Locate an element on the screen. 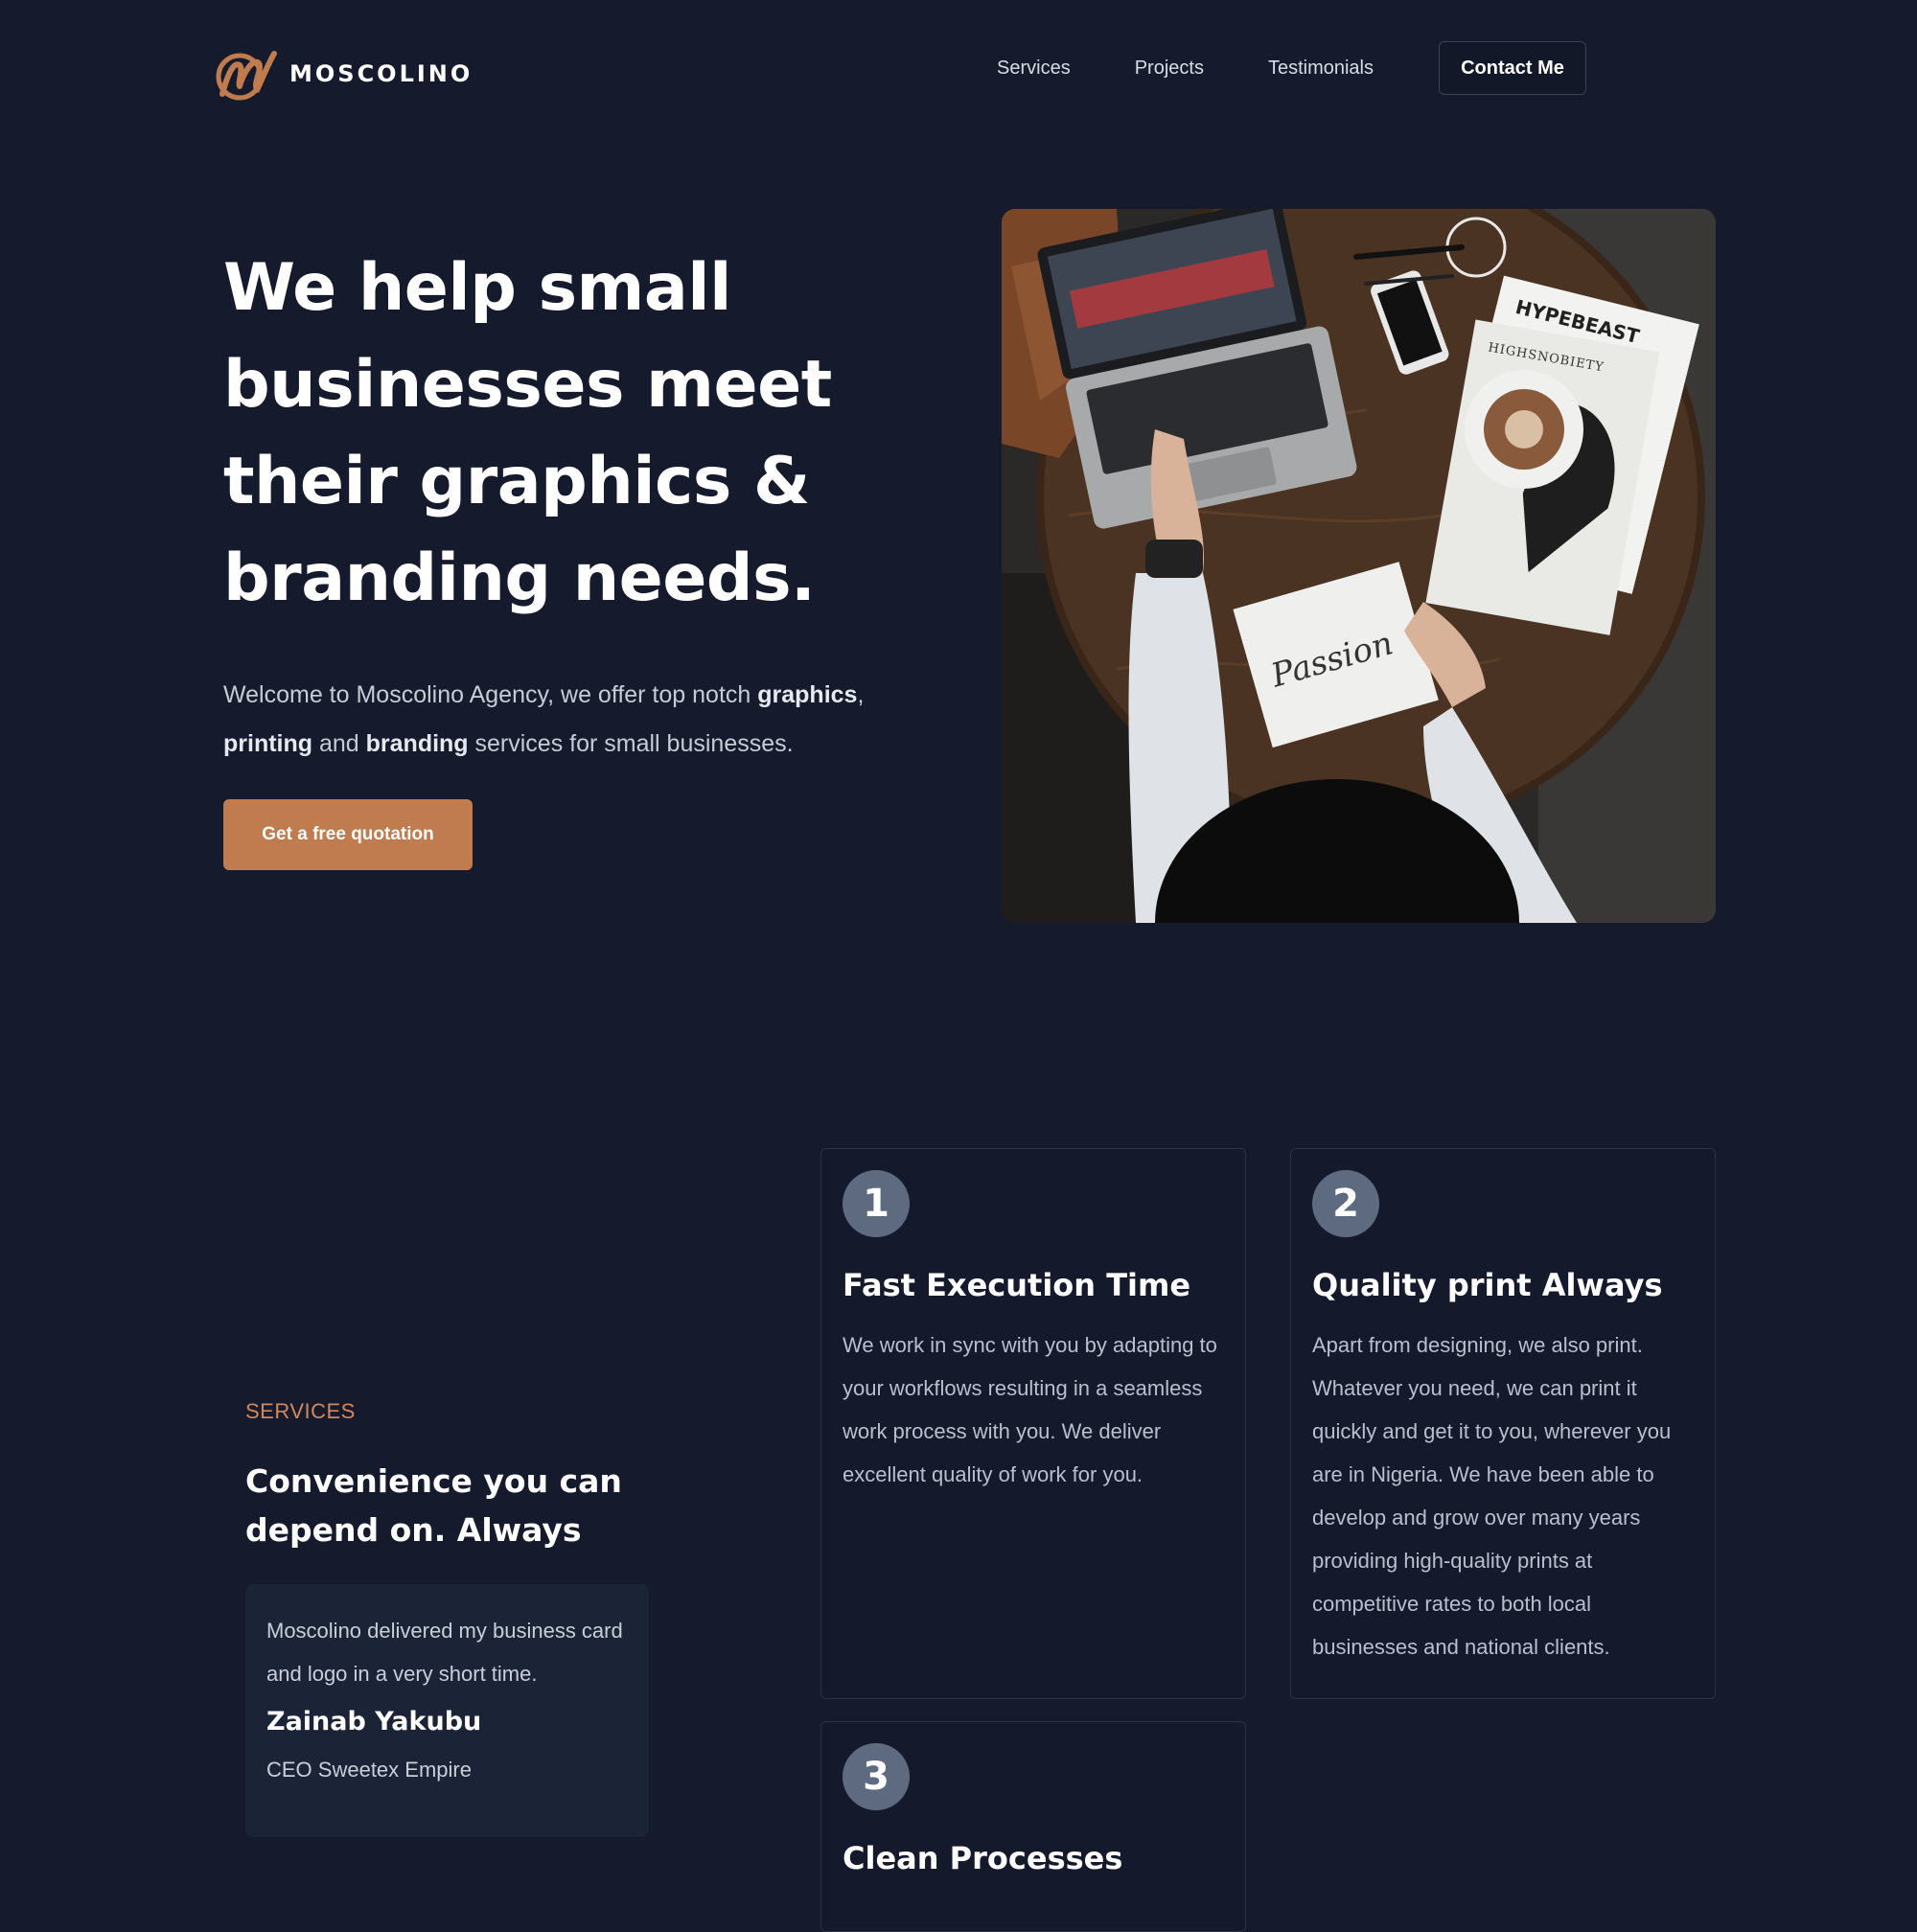  feature-title: Fast Execution Time is located at coordinates (1017, 1285).